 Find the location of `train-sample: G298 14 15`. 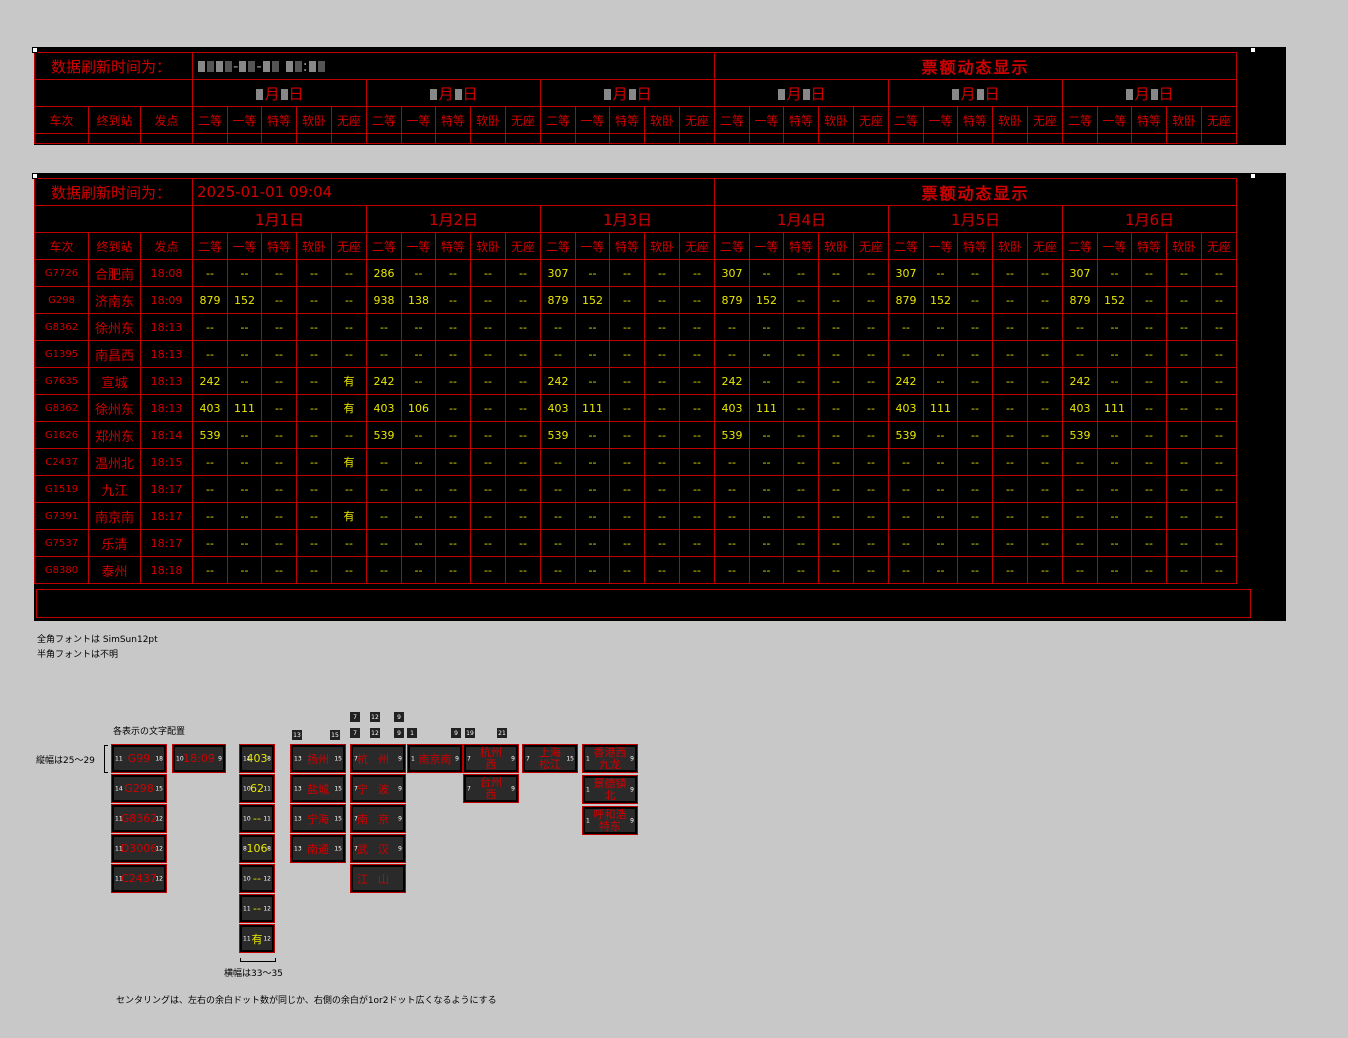

train-sample: G298 14 15 is located at coordinates (139, 788).